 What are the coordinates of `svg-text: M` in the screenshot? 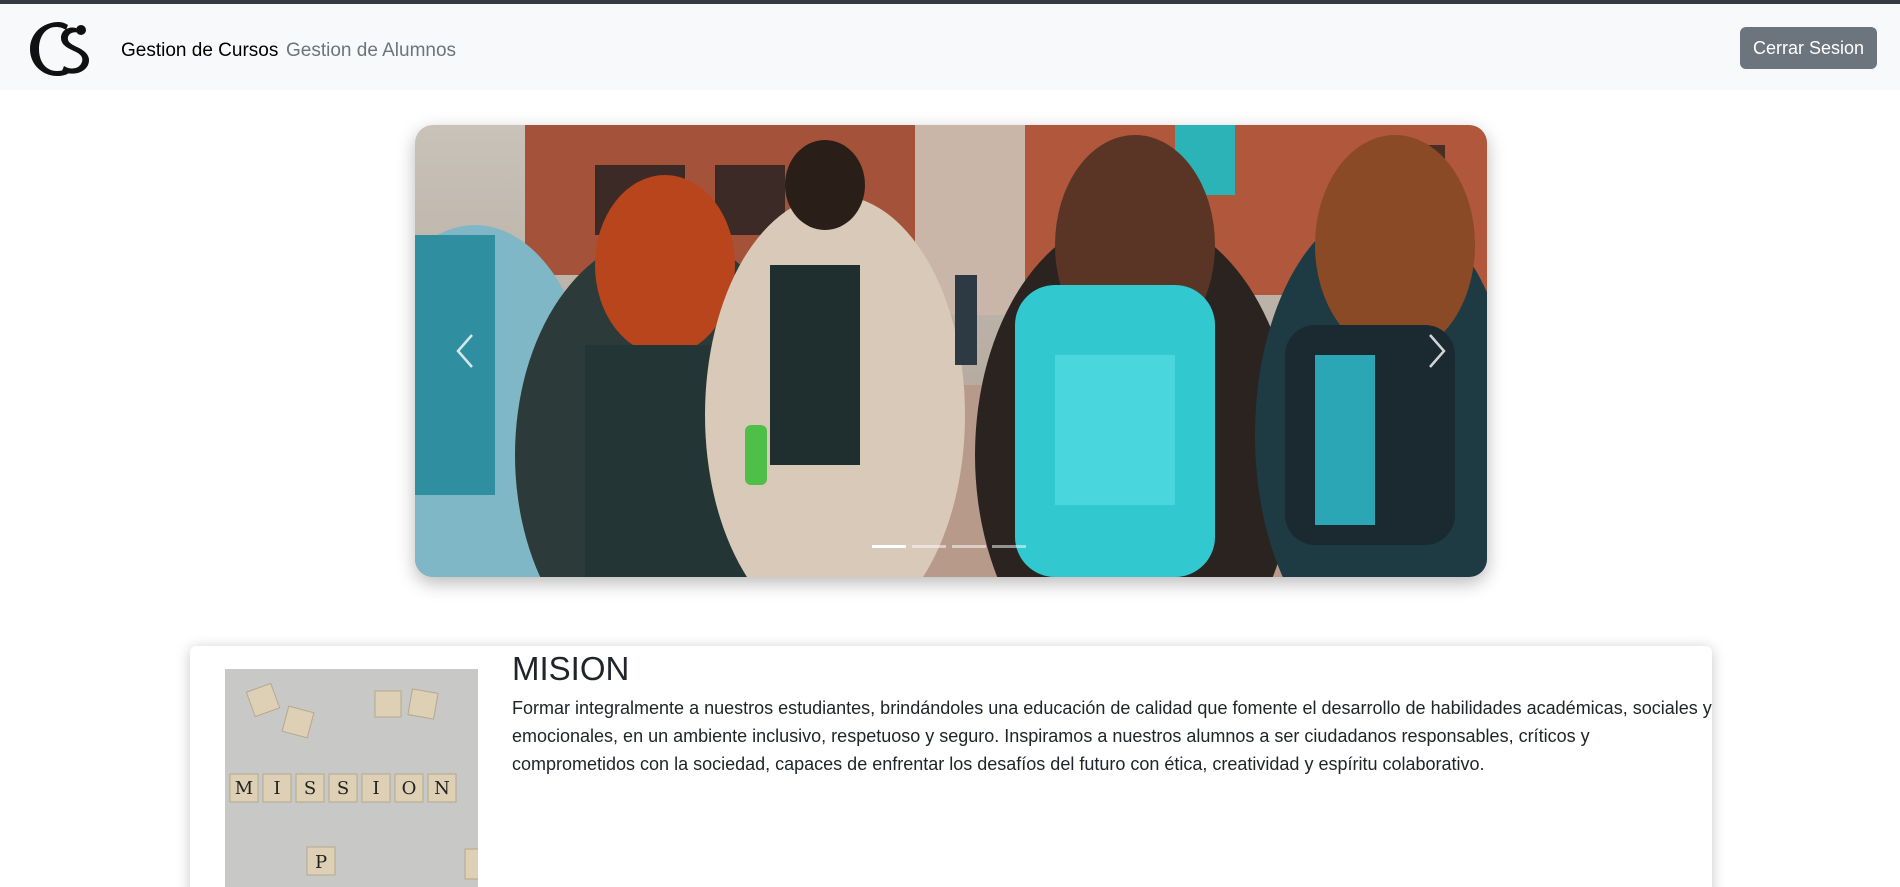 It's located at (244, 788).